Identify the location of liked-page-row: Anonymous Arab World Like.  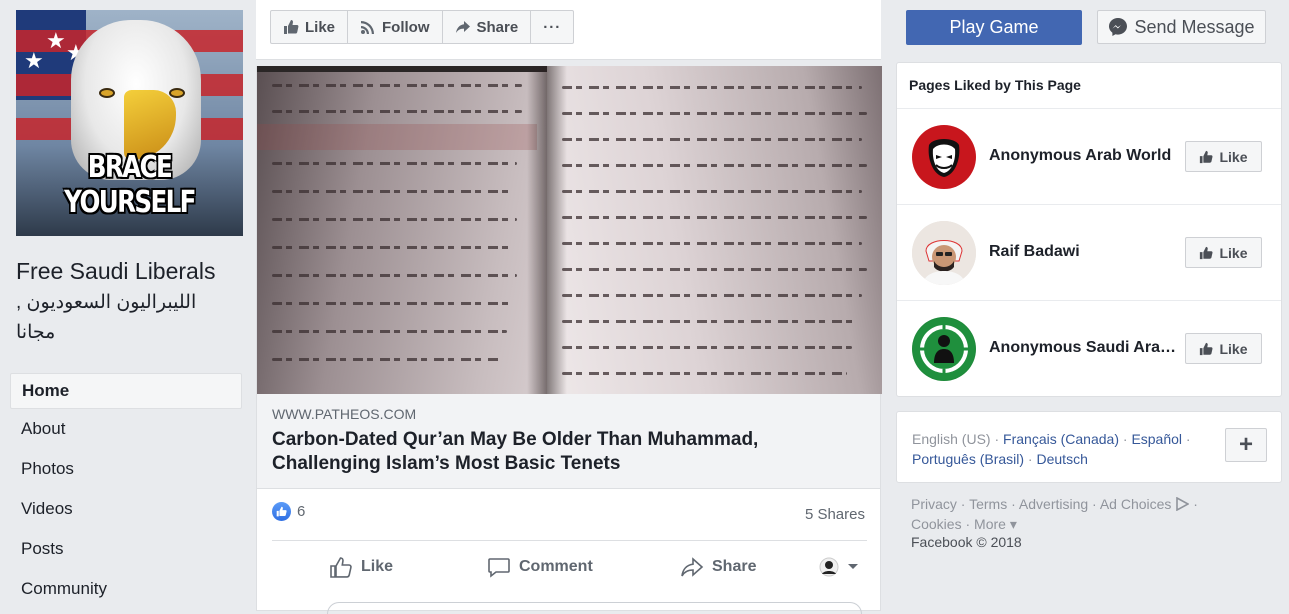
(1089, 157).